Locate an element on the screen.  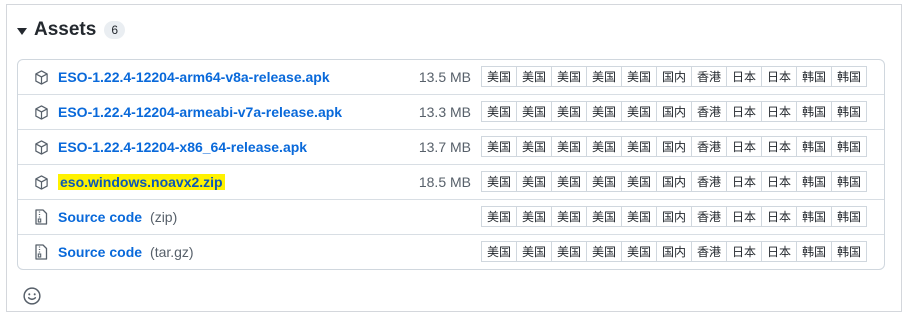
asset-link: ESO-1.22.4-12204-x86_64-release.apk is located at coordinates (182, 147).